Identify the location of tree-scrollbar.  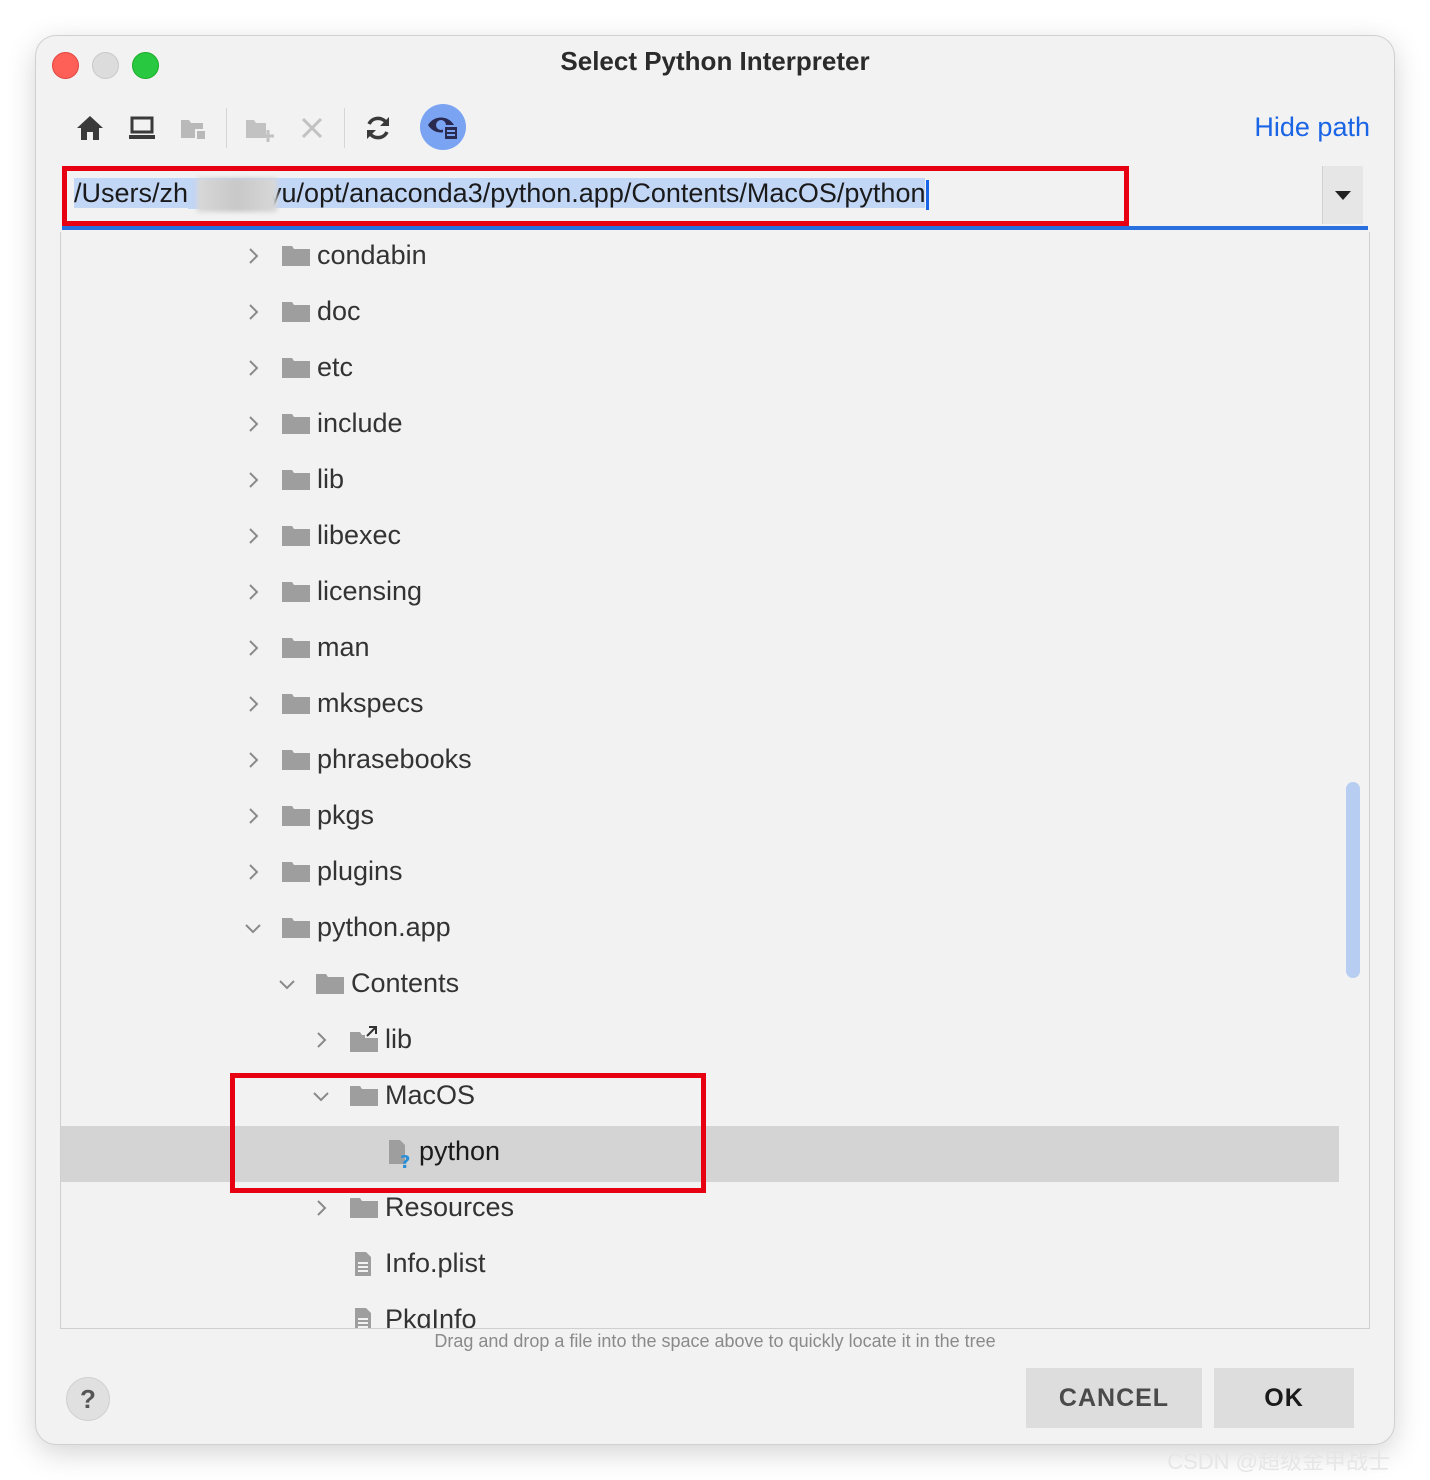
(1353, 880).